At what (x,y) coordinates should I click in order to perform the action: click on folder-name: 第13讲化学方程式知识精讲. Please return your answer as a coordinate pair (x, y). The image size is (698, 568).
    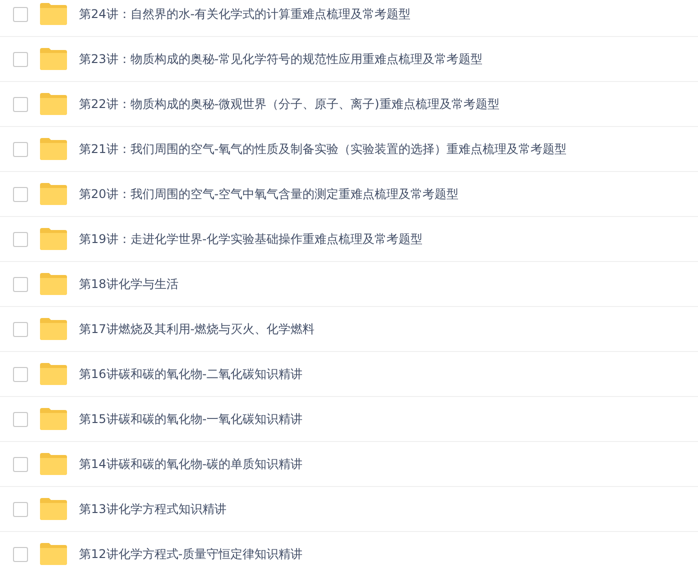
    Looking at the image, I should click on (152, 509).